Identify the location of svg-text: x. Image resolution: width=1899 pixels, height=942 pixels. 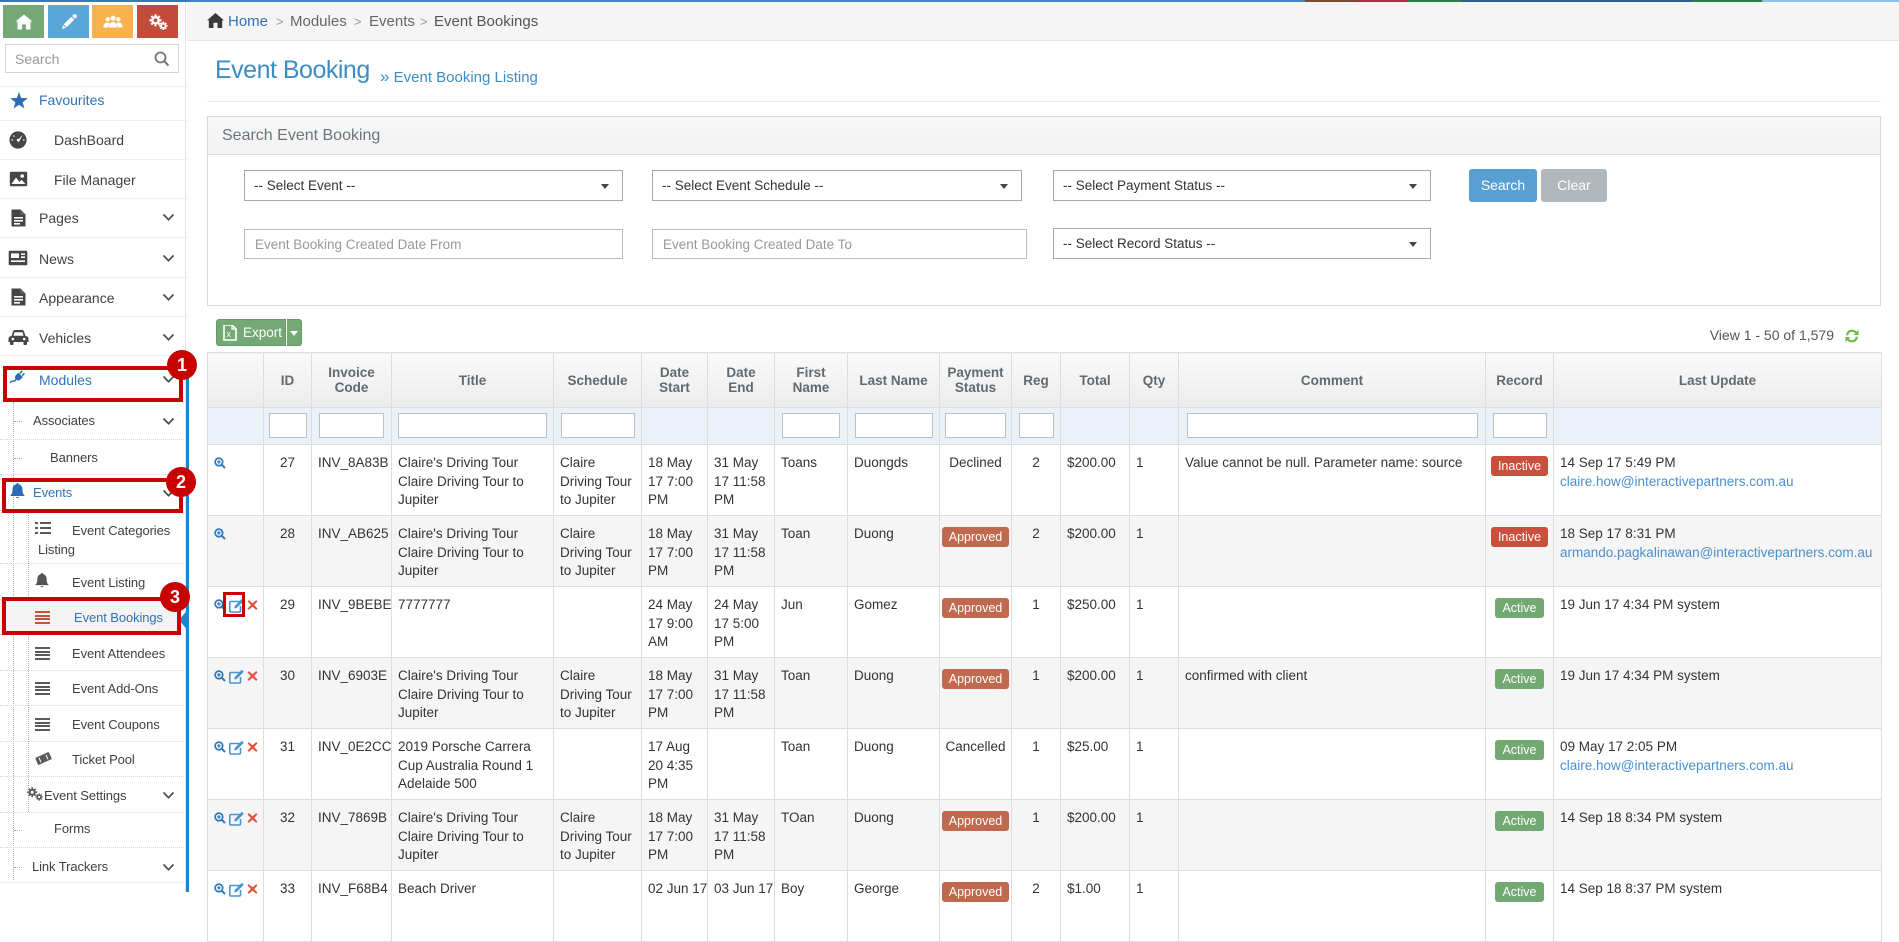
(228, 334).